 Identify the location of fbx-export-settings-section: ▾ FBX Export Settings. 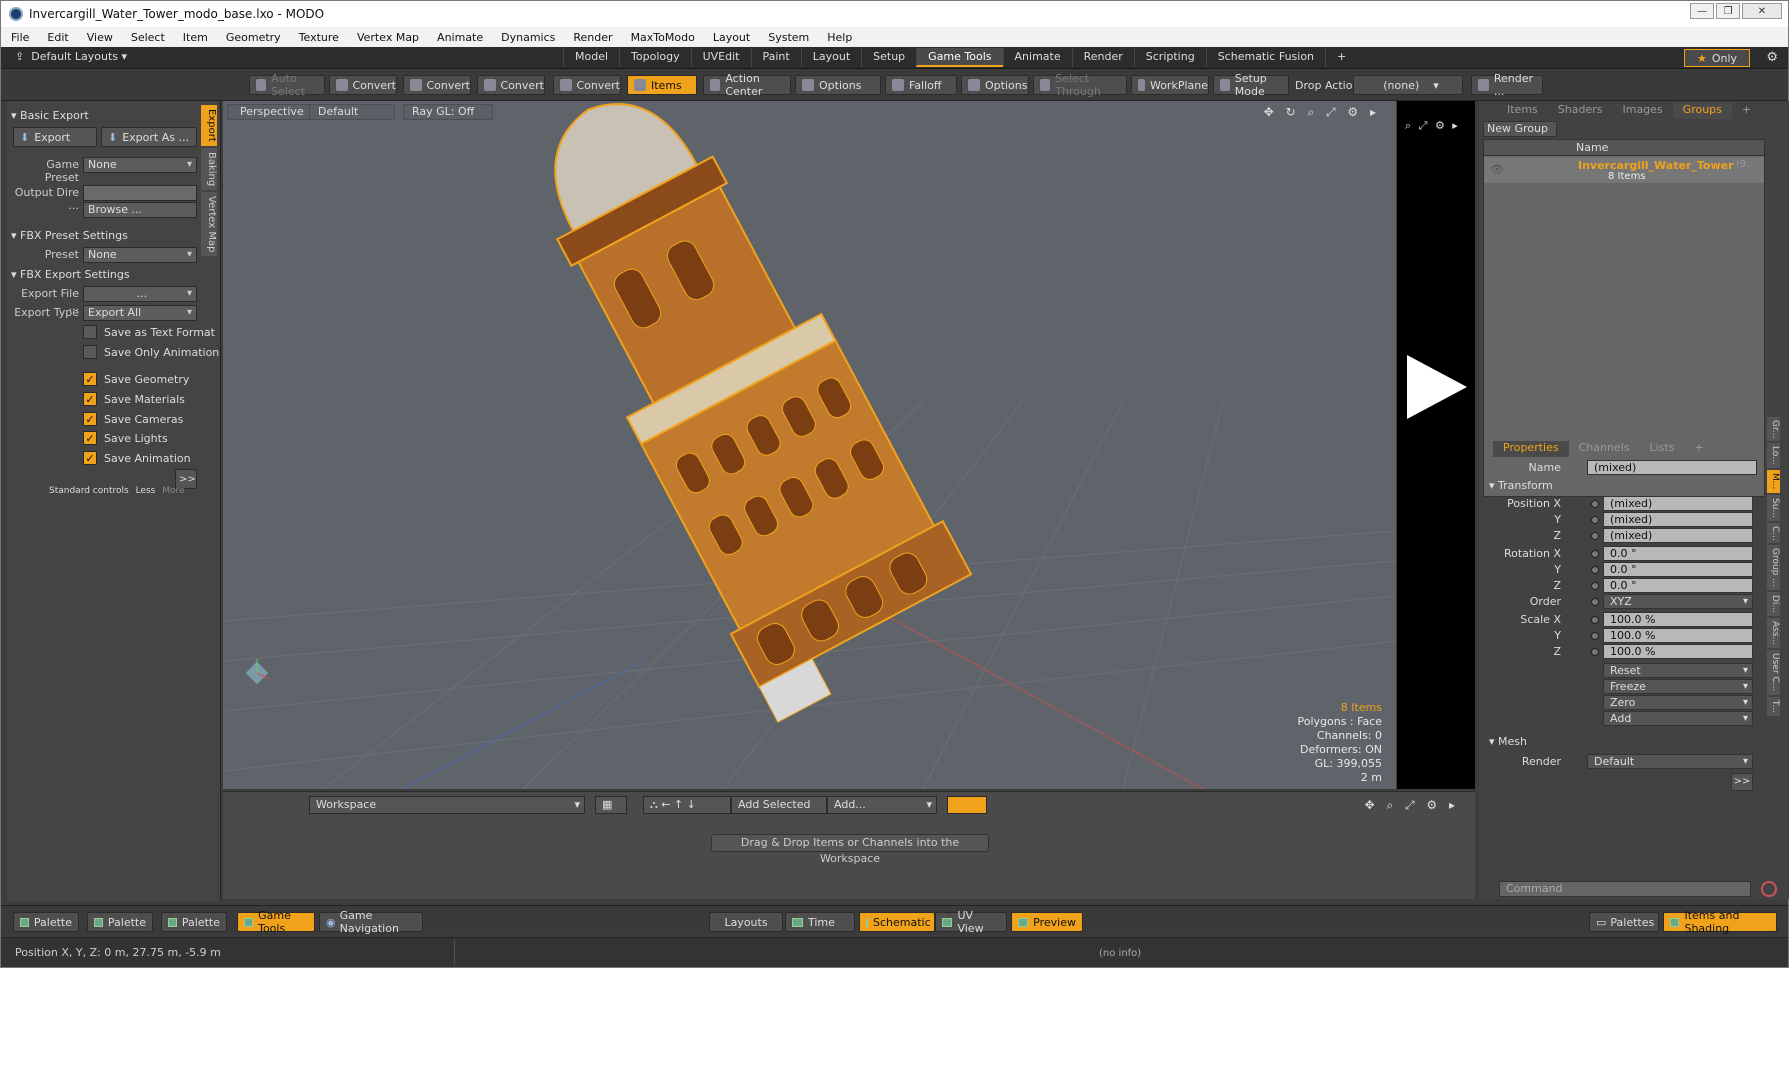
(70, 274).